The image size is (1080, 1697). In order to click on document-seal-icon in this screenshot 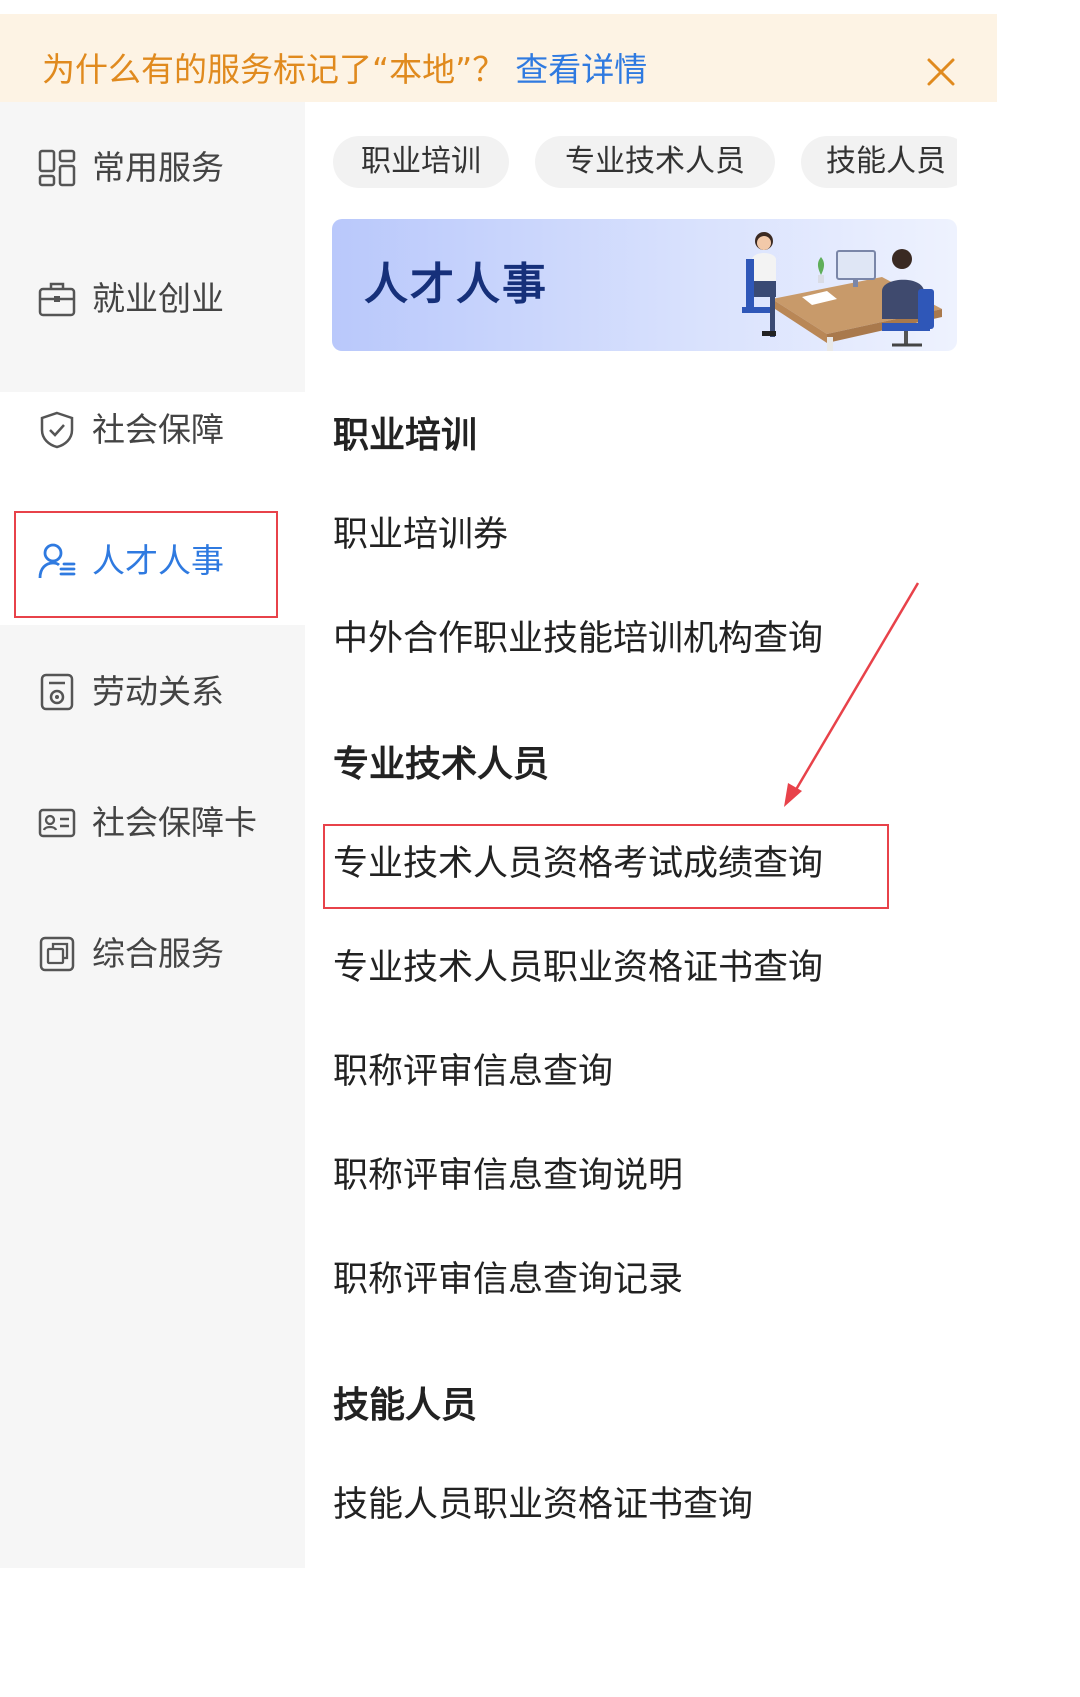, I will do `click(57, 692)`.